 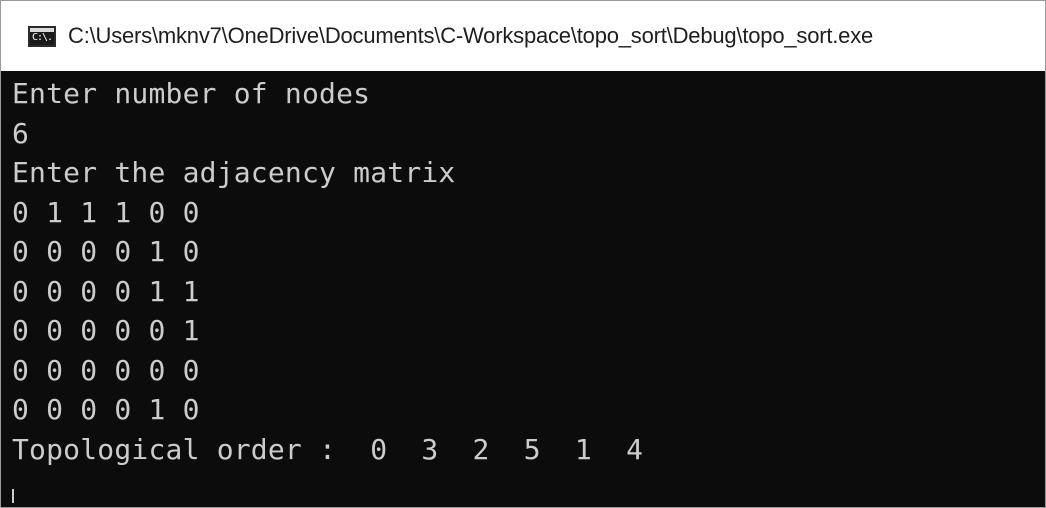 I want to click on console-line-matrix-row: 0 0 0 0 1 1, so click(x=106, y=291).